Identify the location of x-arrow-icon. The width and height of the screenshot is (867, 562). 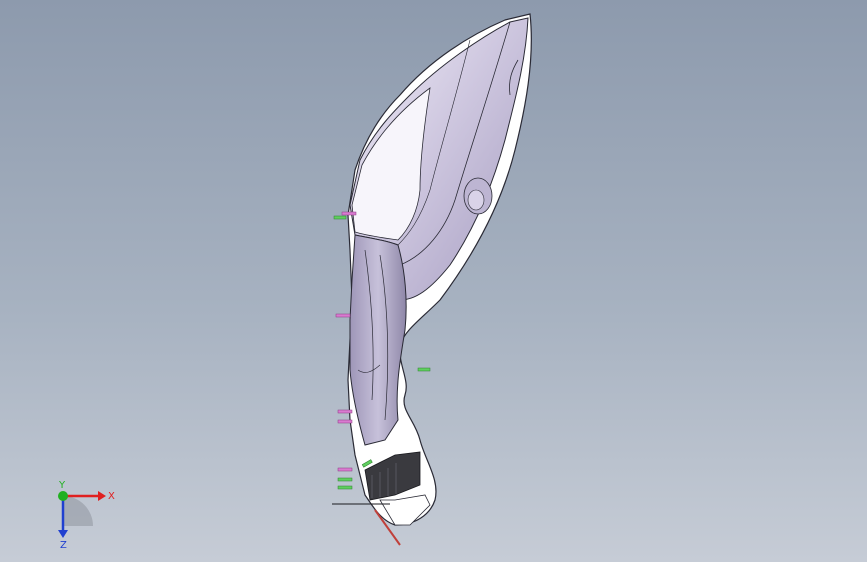
(102, 496).